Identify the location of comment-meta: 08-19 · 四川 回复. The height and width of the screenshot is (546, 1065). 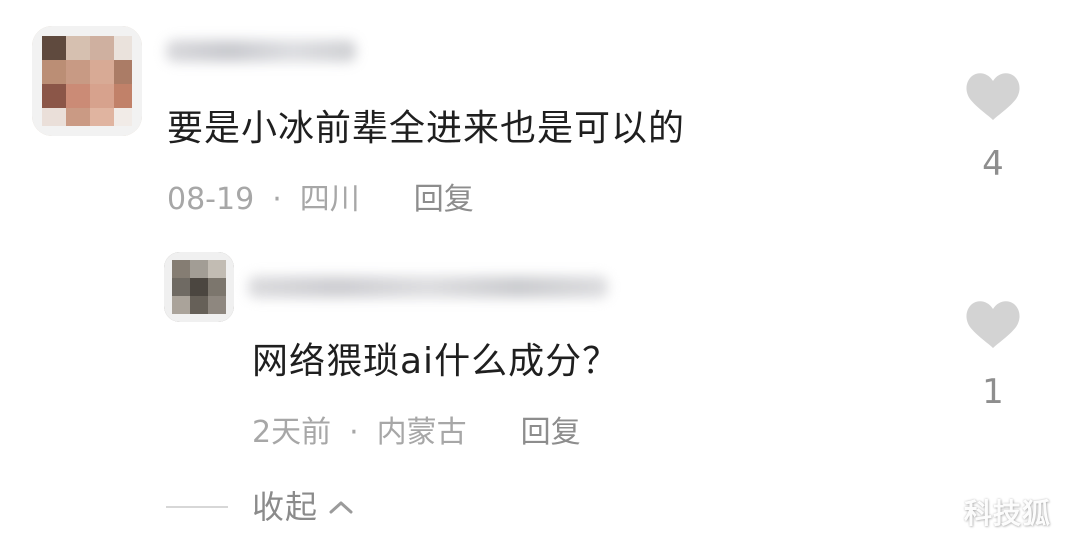
(320, 200).